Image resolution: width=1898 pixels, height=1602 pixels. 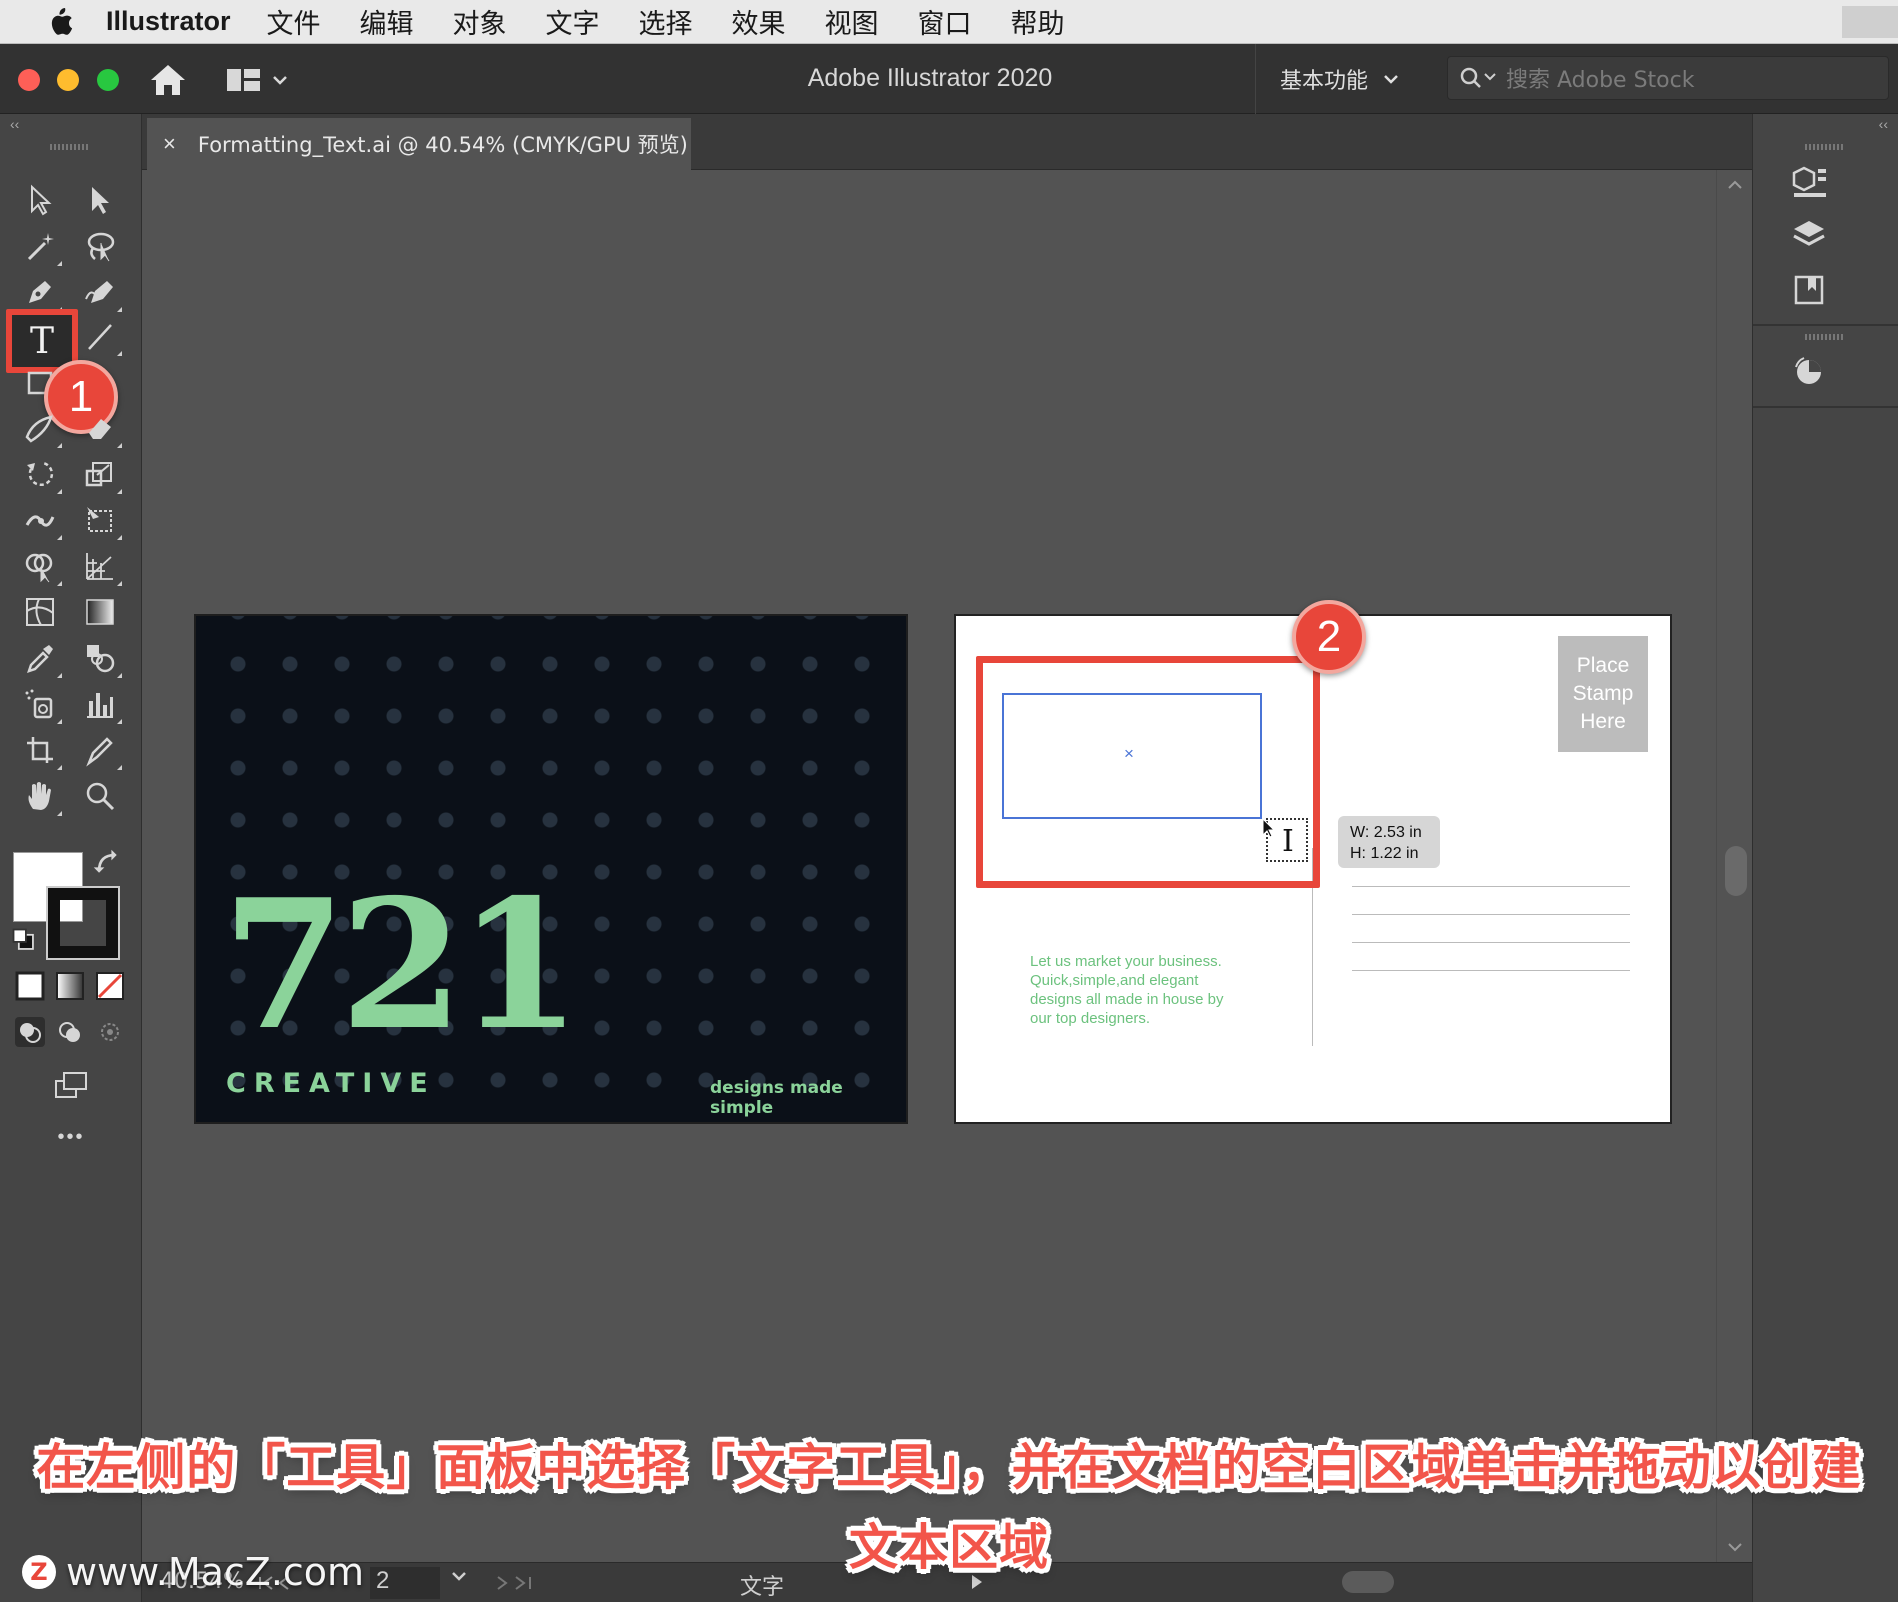 I want to click on step-2-badge: 2, so click(x=1329, y=637).